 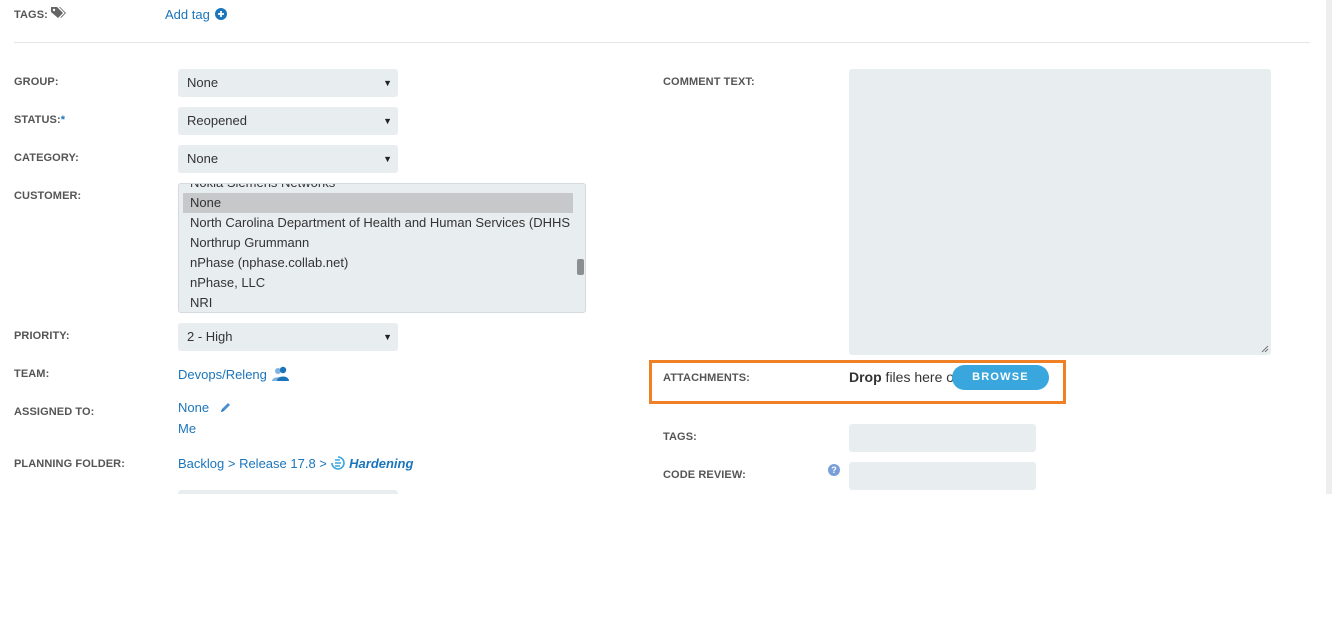 What do you see at coordinates (378, 203) in the screenshot?
I see `list-item-selected: None` at bounding box center [378, 203].